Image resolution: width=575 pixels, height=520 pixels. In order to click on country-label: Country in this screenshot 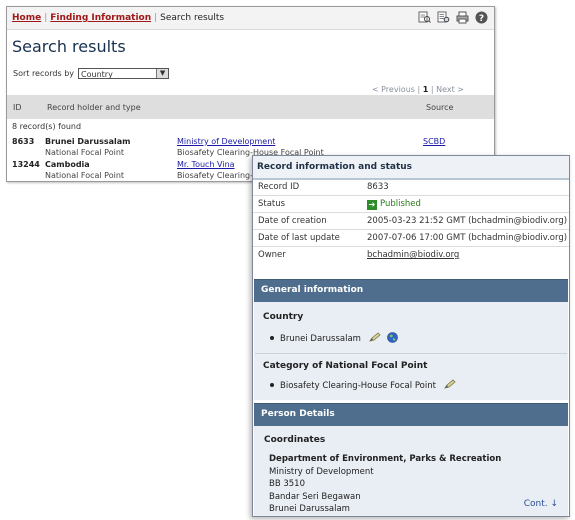, I will do `click(283, 317)`.